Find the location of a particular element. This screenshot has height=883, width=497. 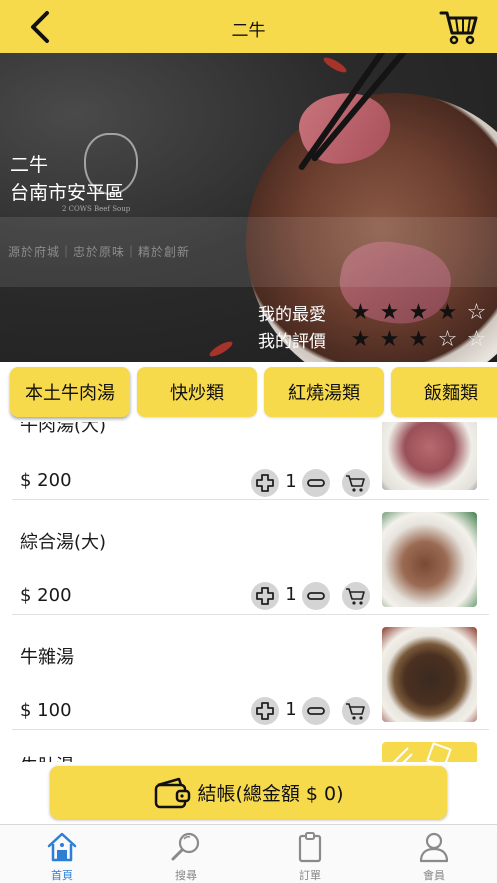

review-label: 我的評價 is located at coordinates (292, 342).